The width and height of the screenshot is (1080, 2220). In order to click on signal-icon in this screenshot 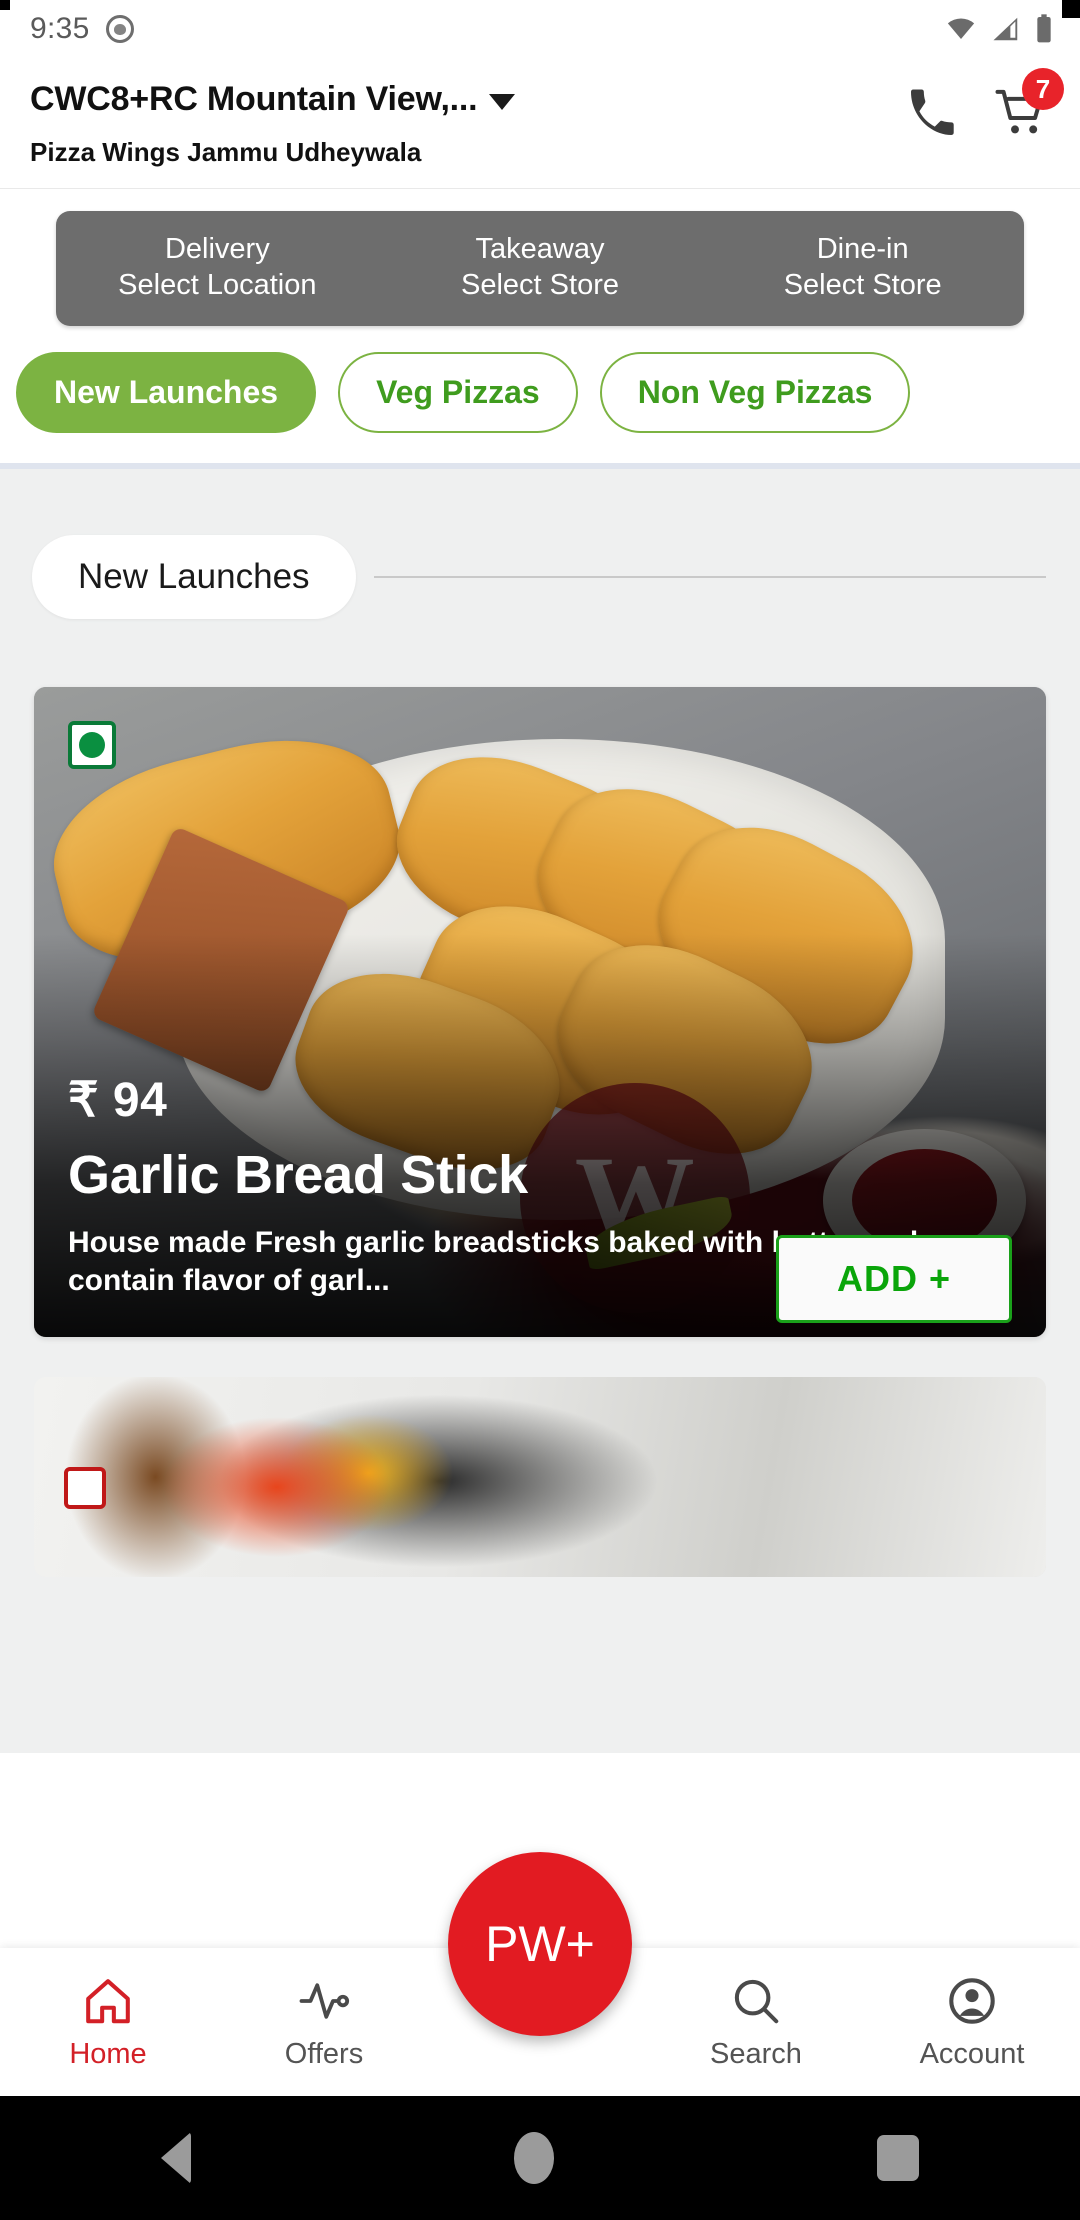, I will do `click(1005, 29)`.